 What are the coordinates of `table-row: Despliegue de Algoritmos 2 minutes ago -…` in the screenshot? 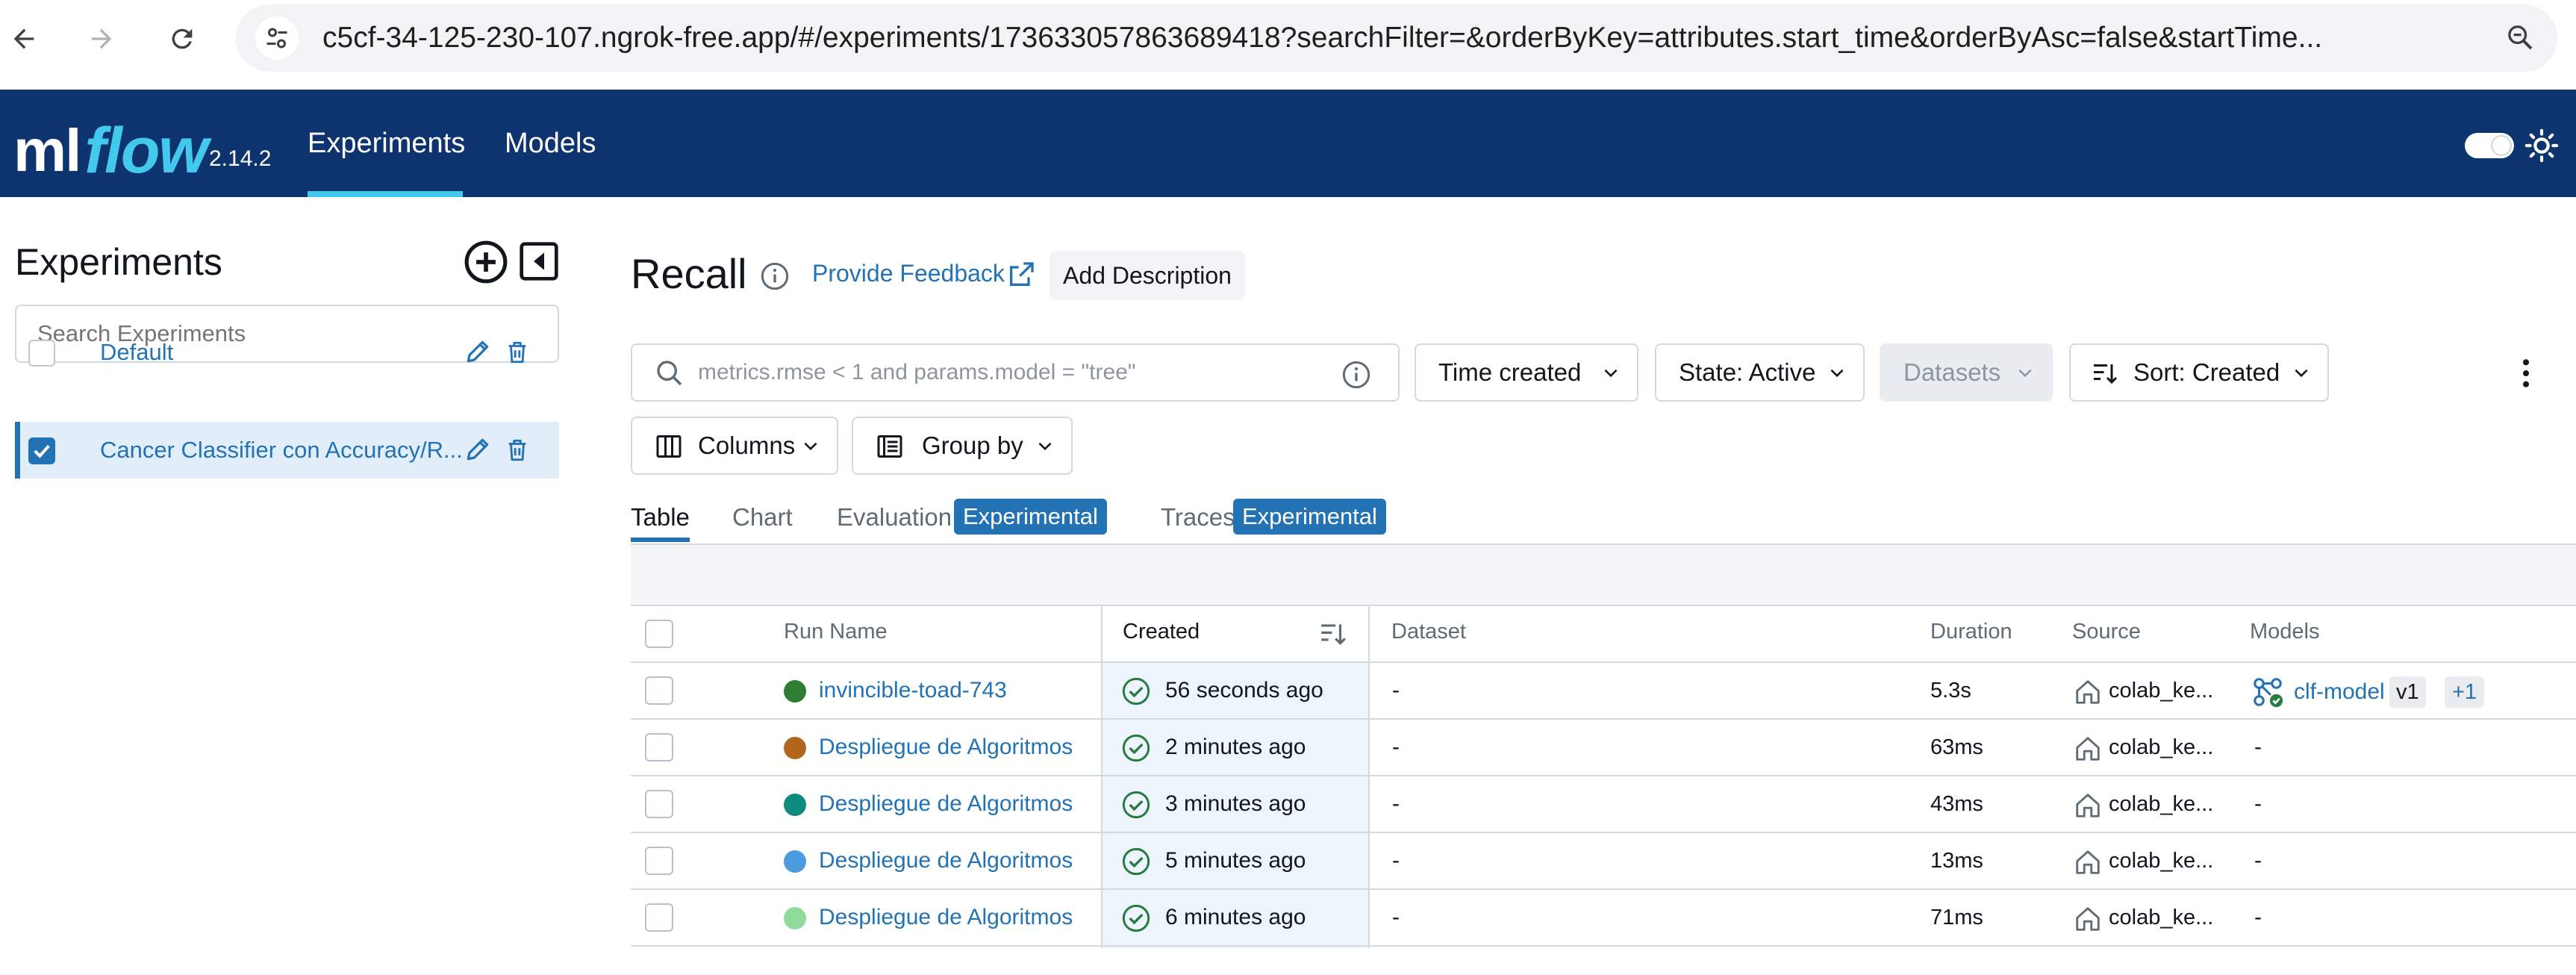 It's located at (1603, 748).